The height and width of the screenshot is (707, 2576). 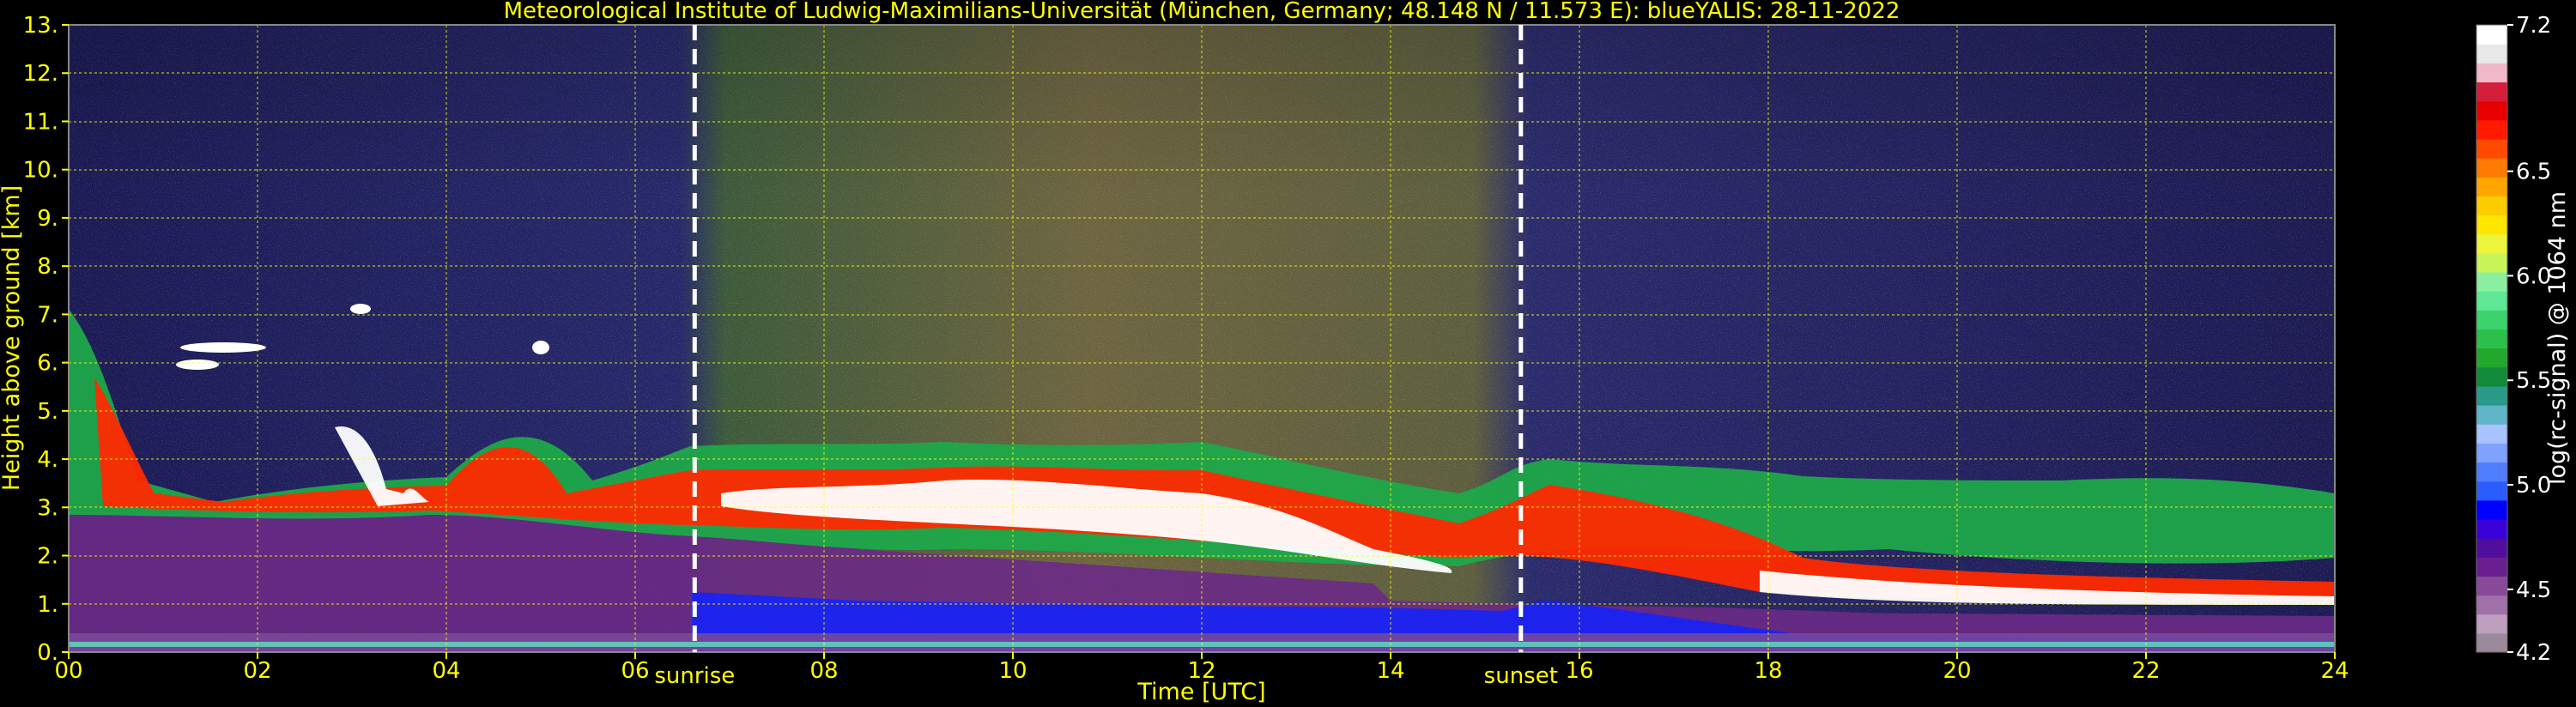 I want to click on x-tick-label: 24, so click(x=2334, y=671).